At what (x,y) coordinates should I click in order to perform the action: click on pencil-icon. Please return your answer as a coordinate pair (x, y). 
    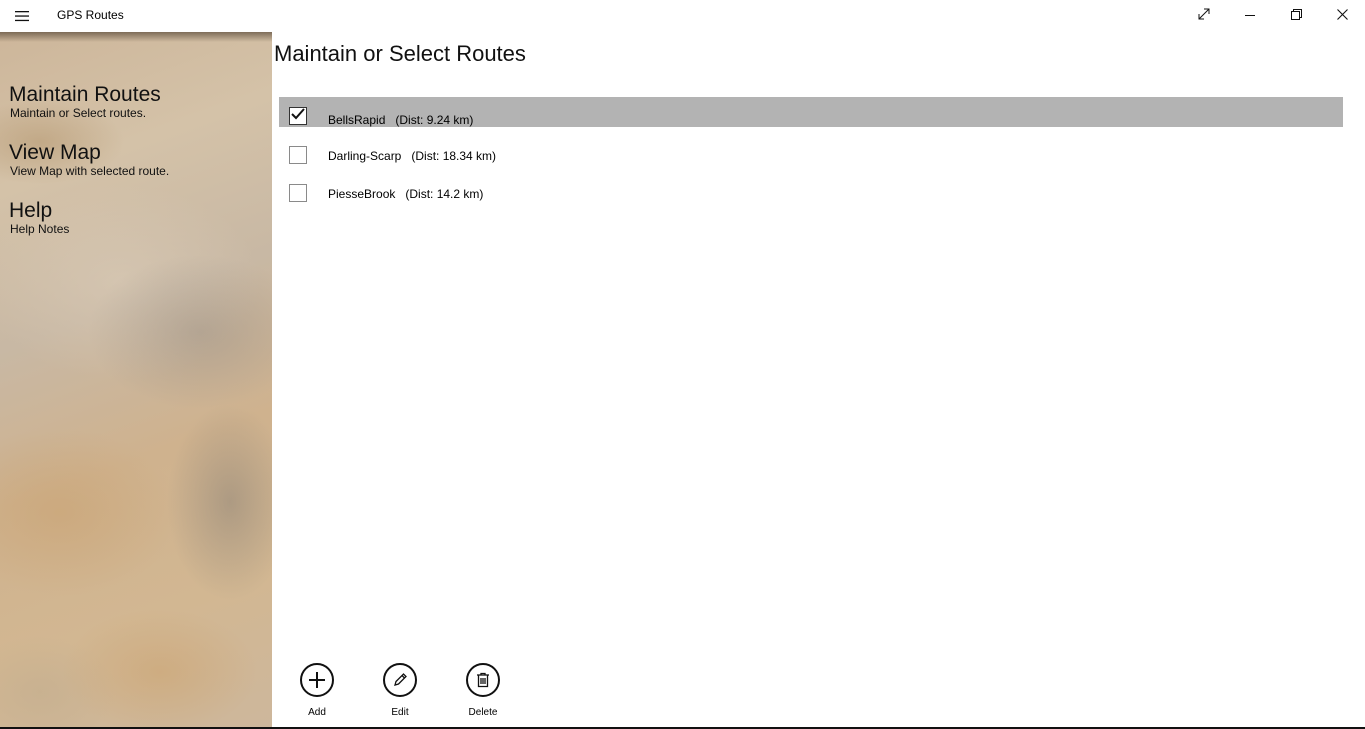
    Looking at the image, I should click on (400, 680).